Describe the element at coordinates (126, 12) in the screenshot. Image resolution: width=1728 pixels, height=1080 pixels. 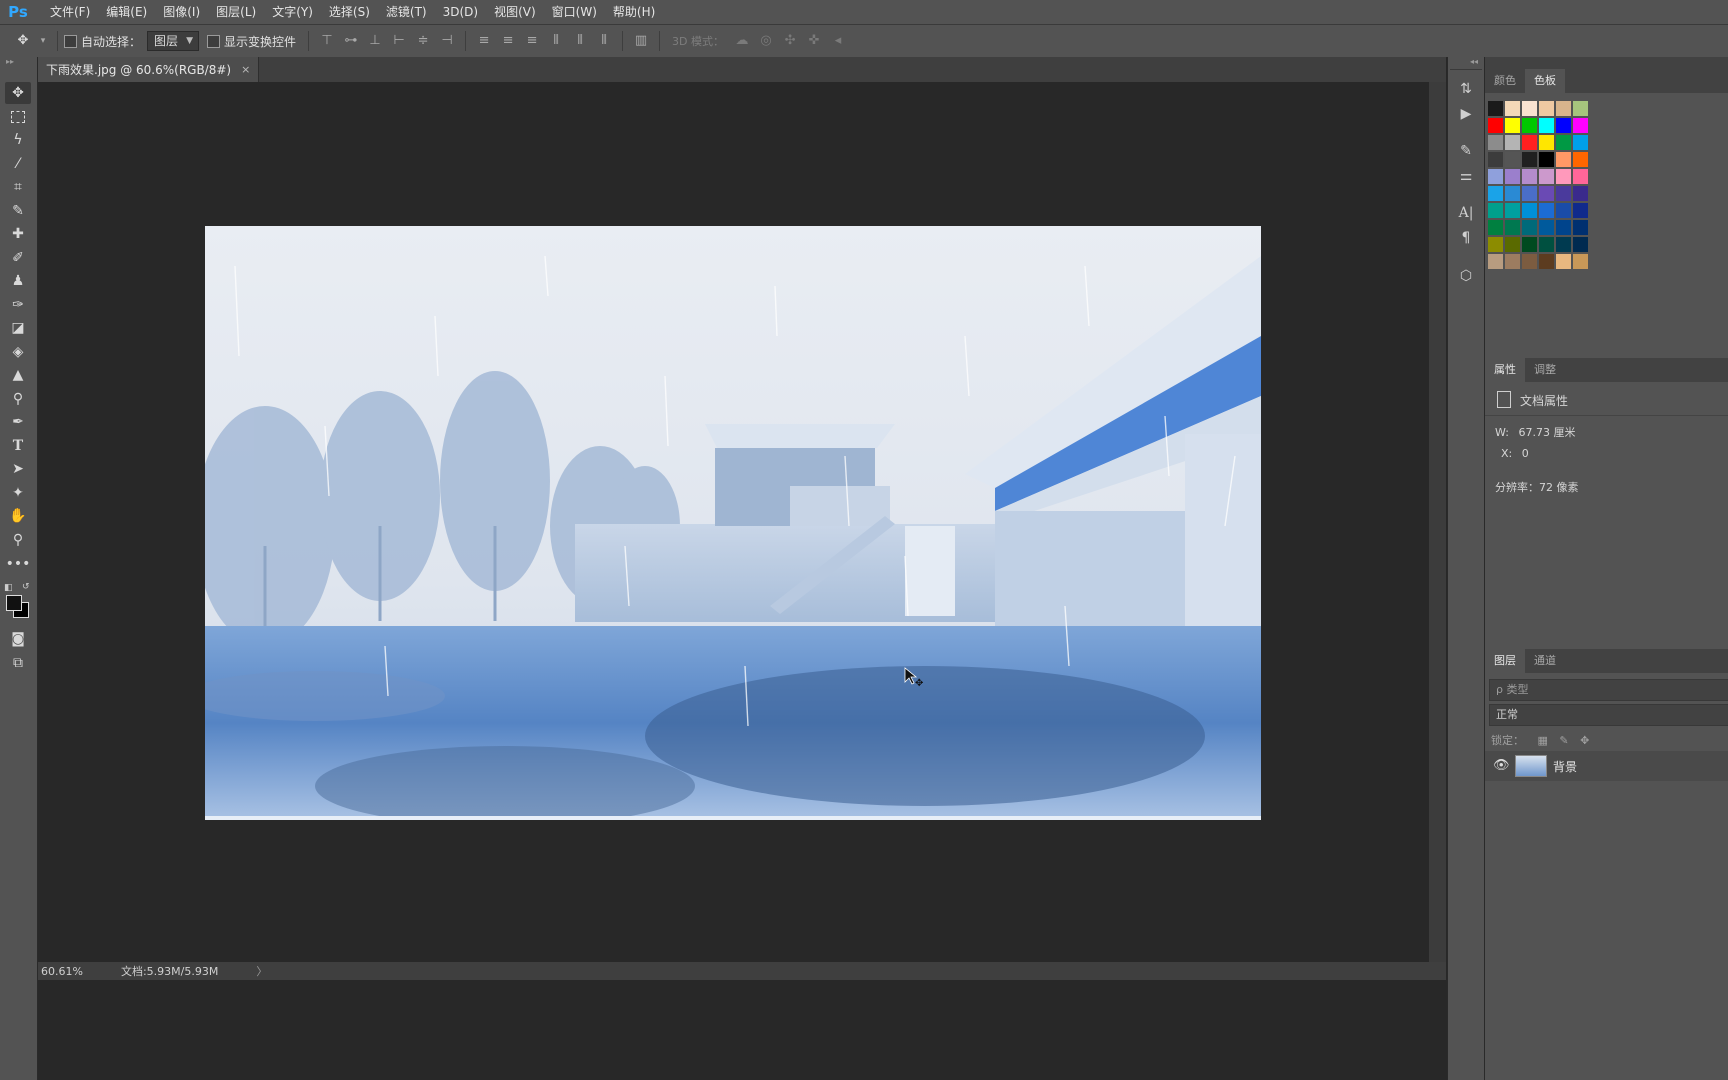
I see `menu-item: 编辑(E)` at that location.